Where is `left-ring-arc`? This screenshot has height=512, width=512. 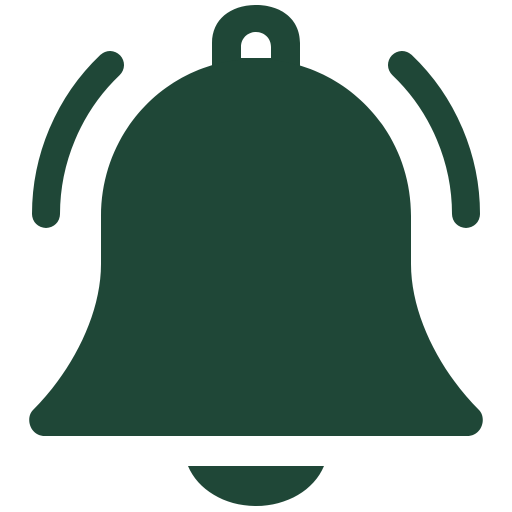
left-ring-arc is located at coordinates (78, 139).